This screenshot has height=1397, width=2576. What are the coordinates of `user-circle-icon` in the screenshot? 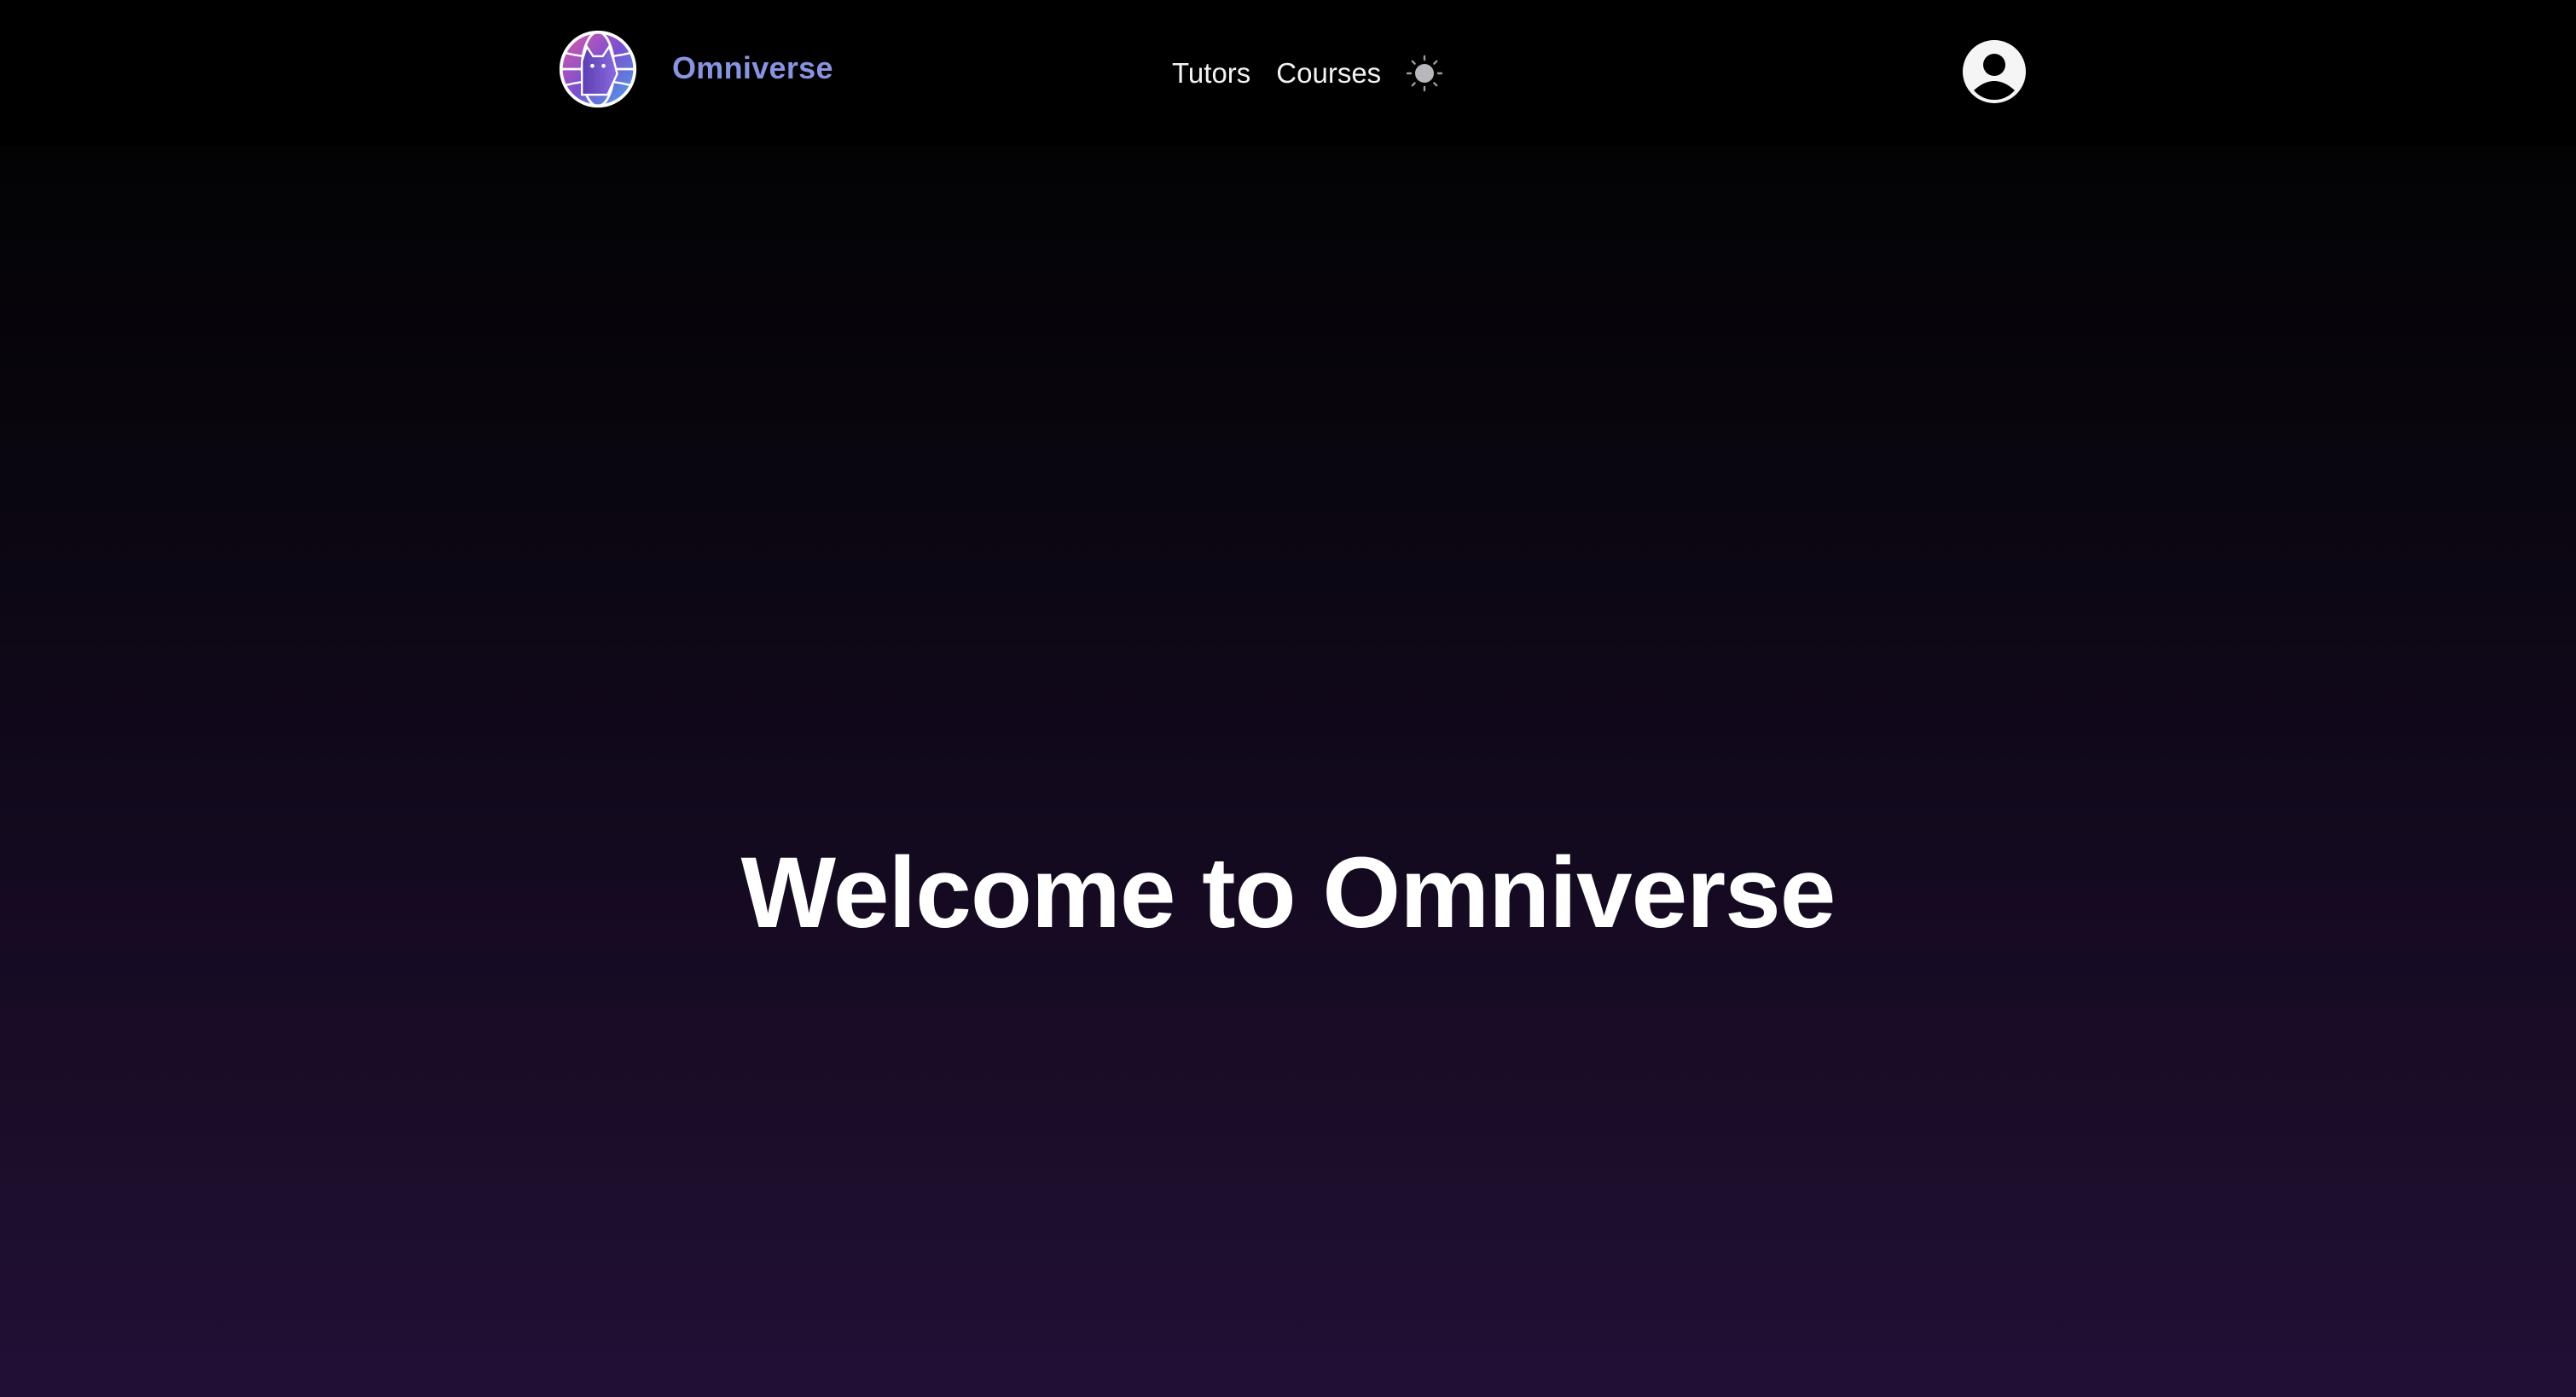 It's located at (1994, 71).